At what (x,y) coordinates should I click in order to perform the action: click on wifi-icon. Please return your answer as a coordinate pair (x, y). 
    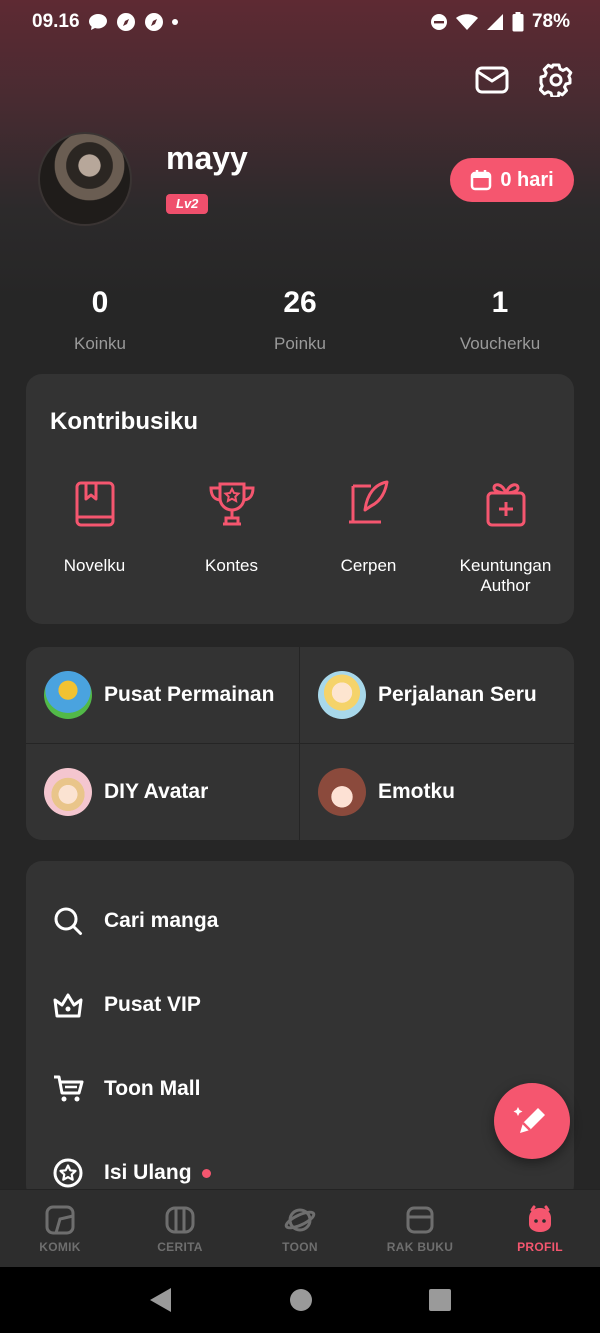
    Looking at the image, I should click on (466, 22).